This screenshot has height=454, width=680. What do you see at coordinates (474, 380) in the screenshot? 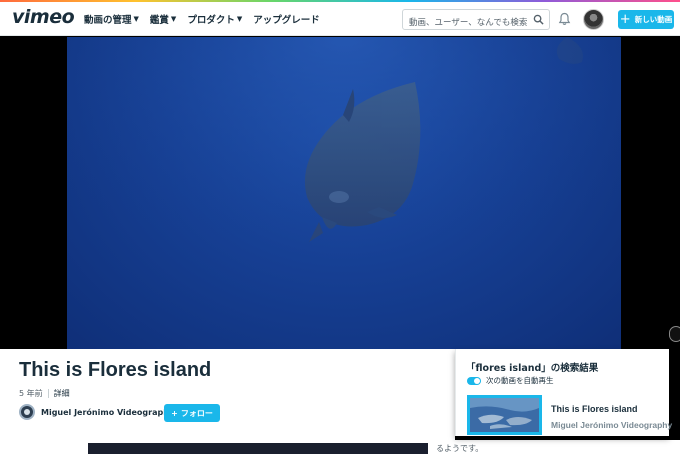
I see `autoplay-toggle` at bounding box center [474, 380].